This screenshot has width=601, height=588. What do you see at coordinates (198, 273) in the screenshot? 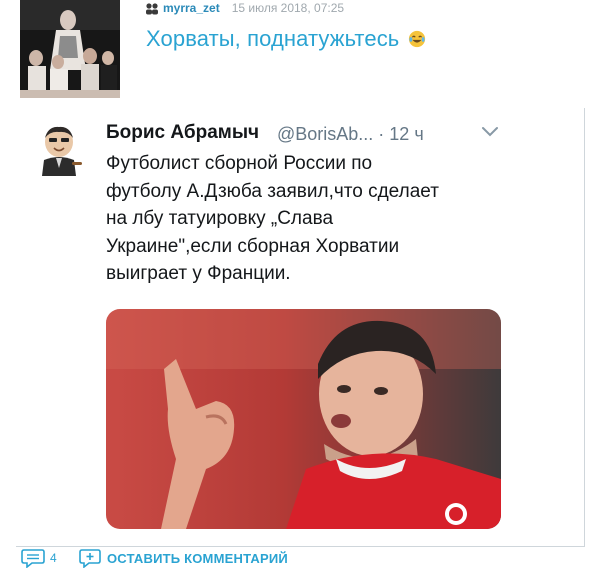
I see `tweet-body-line: выиграет у Франции.` at bounding box center [198, 273].